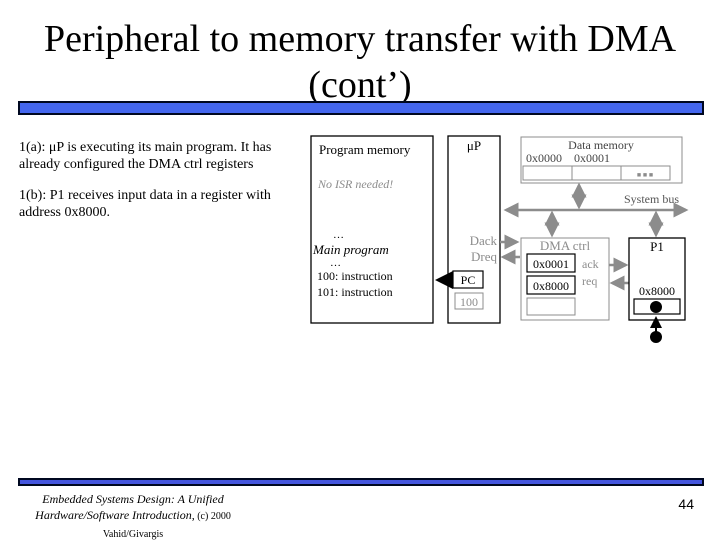 The height and width of the screenshot is (543, 720). Describe the element at coordinates (589, 281) in the screenshot. I see `req-label: req` at that location.